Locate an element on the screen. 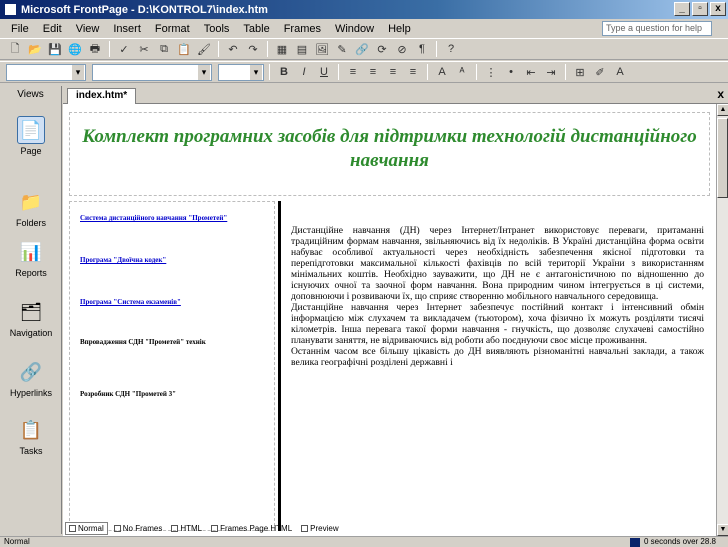 The width and height of the screenshot is (728, 547). link-exam-program: Програма "Система екзаменів" is located at coordinates (172, 302).